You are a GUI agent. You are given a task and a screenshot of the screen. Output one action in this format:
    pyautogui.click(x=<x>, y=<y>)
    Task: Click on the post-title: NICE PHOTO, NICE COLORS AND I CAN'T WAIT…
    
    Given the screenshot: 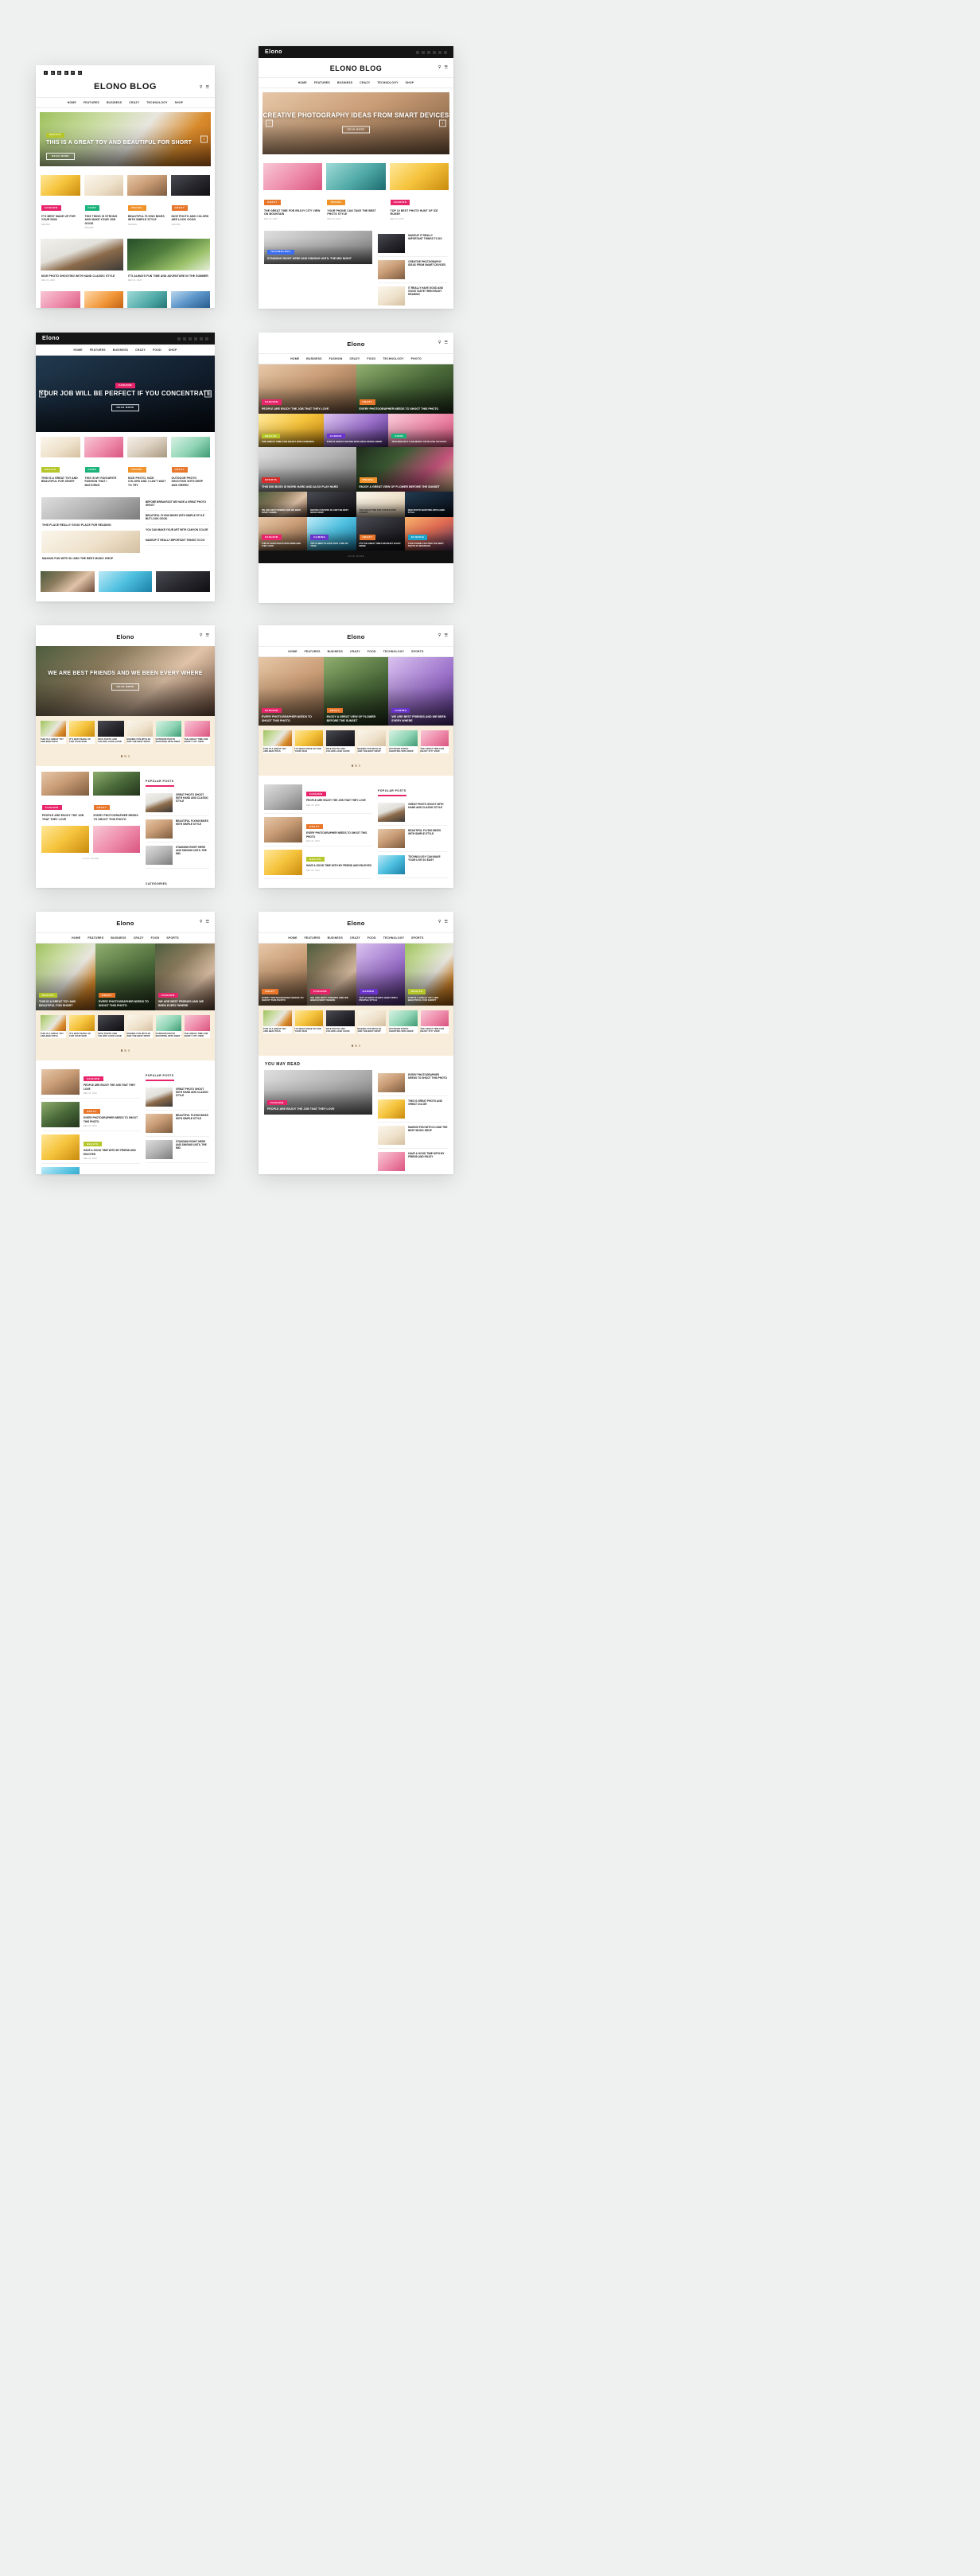 What is the action you would take?
    pyautogui.click(x=147, y=482)
    